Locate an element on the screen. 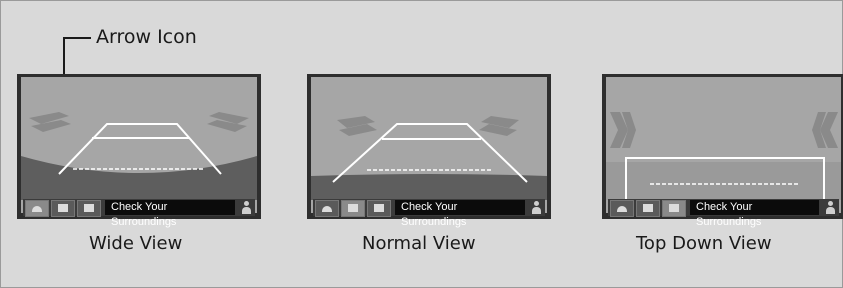 This screenshot has width=843, height=288. top-down-view-image is located at coordinates (723, 145).